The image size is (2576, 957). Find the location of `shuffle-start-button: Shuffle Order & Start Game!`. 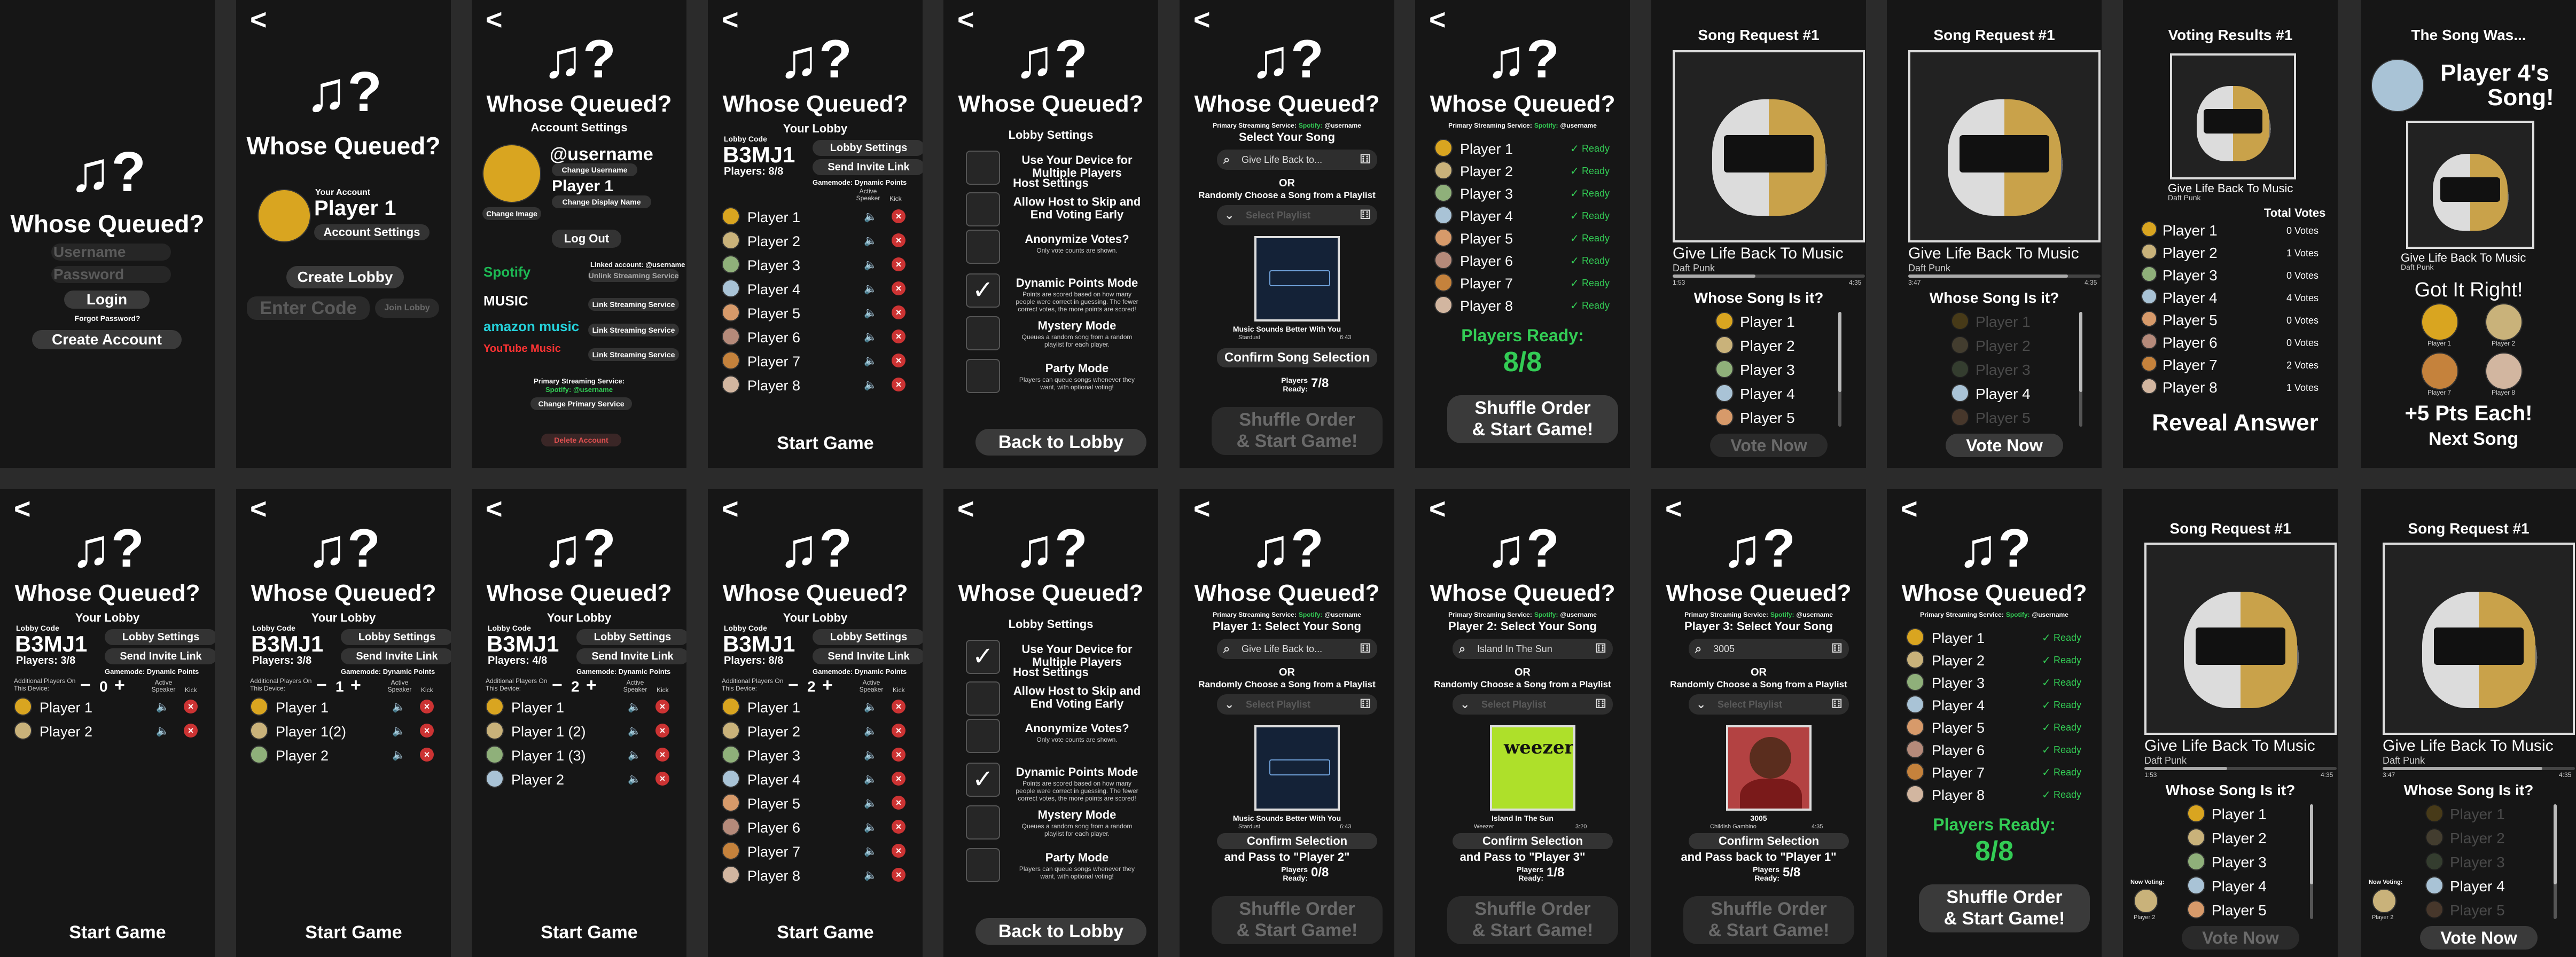

shuffle-start-button: Shuffle Order & Start Game! is located at coordinates (2004, 908).